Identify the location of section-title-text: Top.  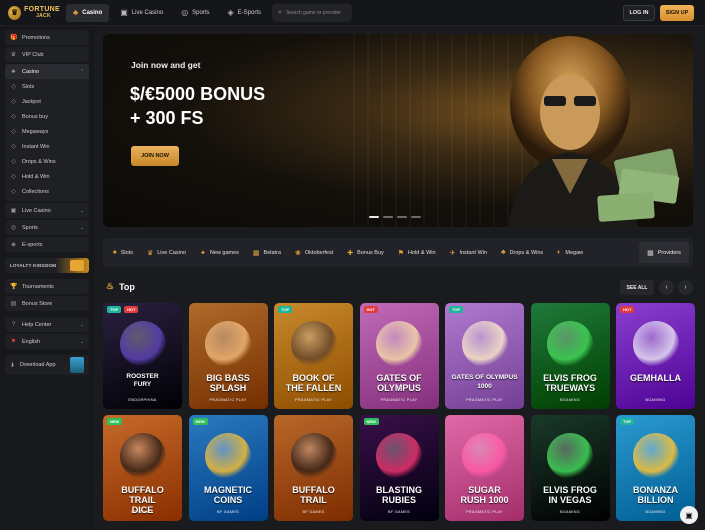
(127, 286).